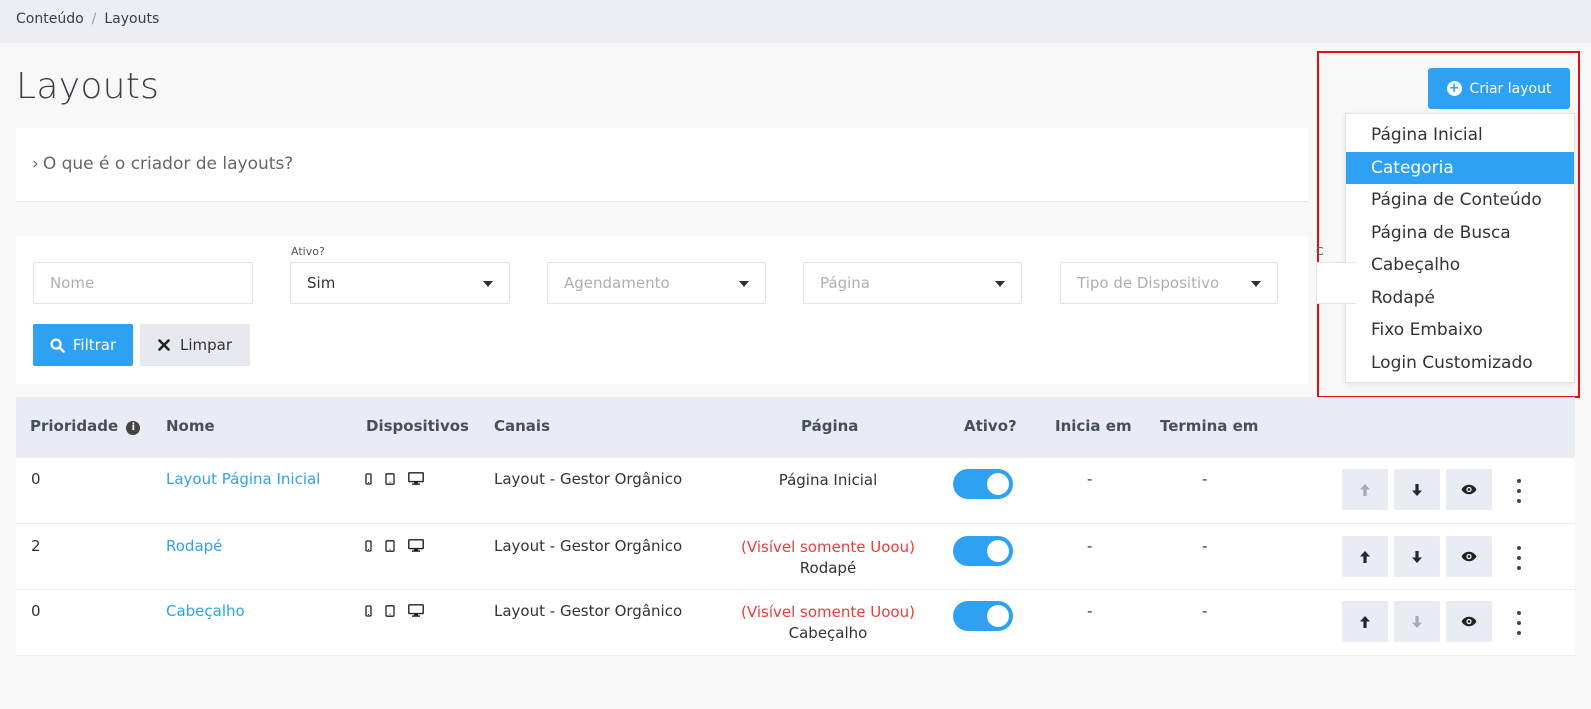  I want to click on clear-button: Limpar, so click(195, 345).